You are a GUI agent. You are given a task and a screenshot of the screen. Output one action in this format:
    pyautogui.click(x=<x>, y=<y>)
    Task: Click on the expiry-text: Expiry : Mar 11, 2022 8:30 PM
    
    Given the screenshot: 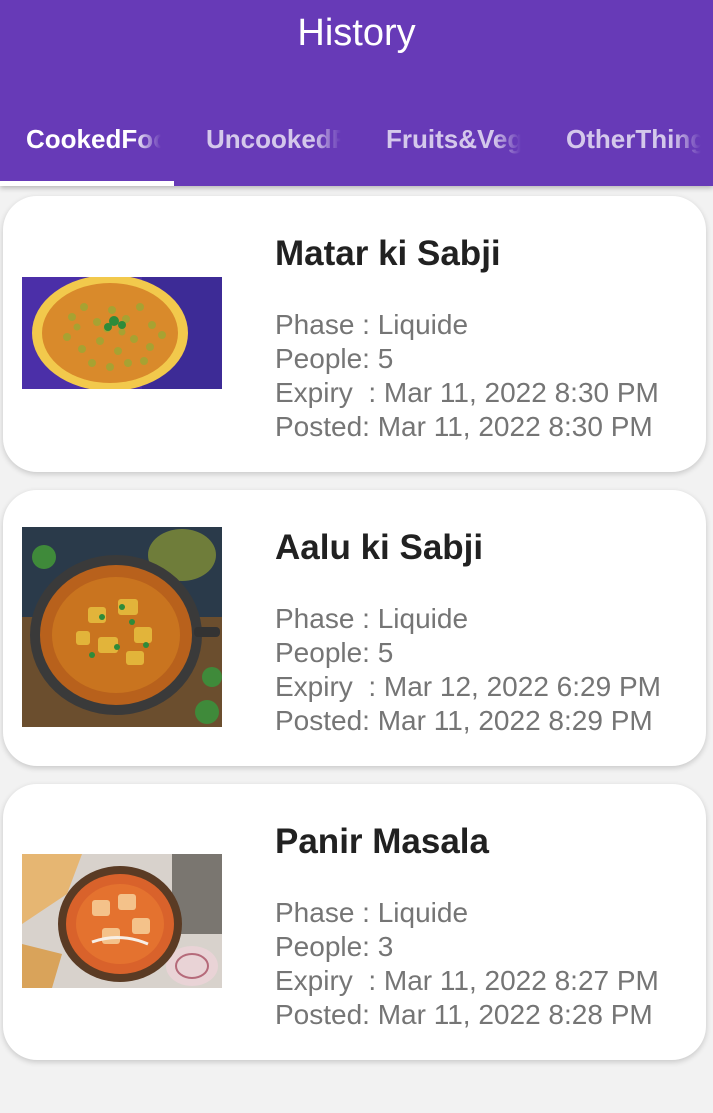 What is the action you would take?
    pyautogui.click(x=467, y=392)
    